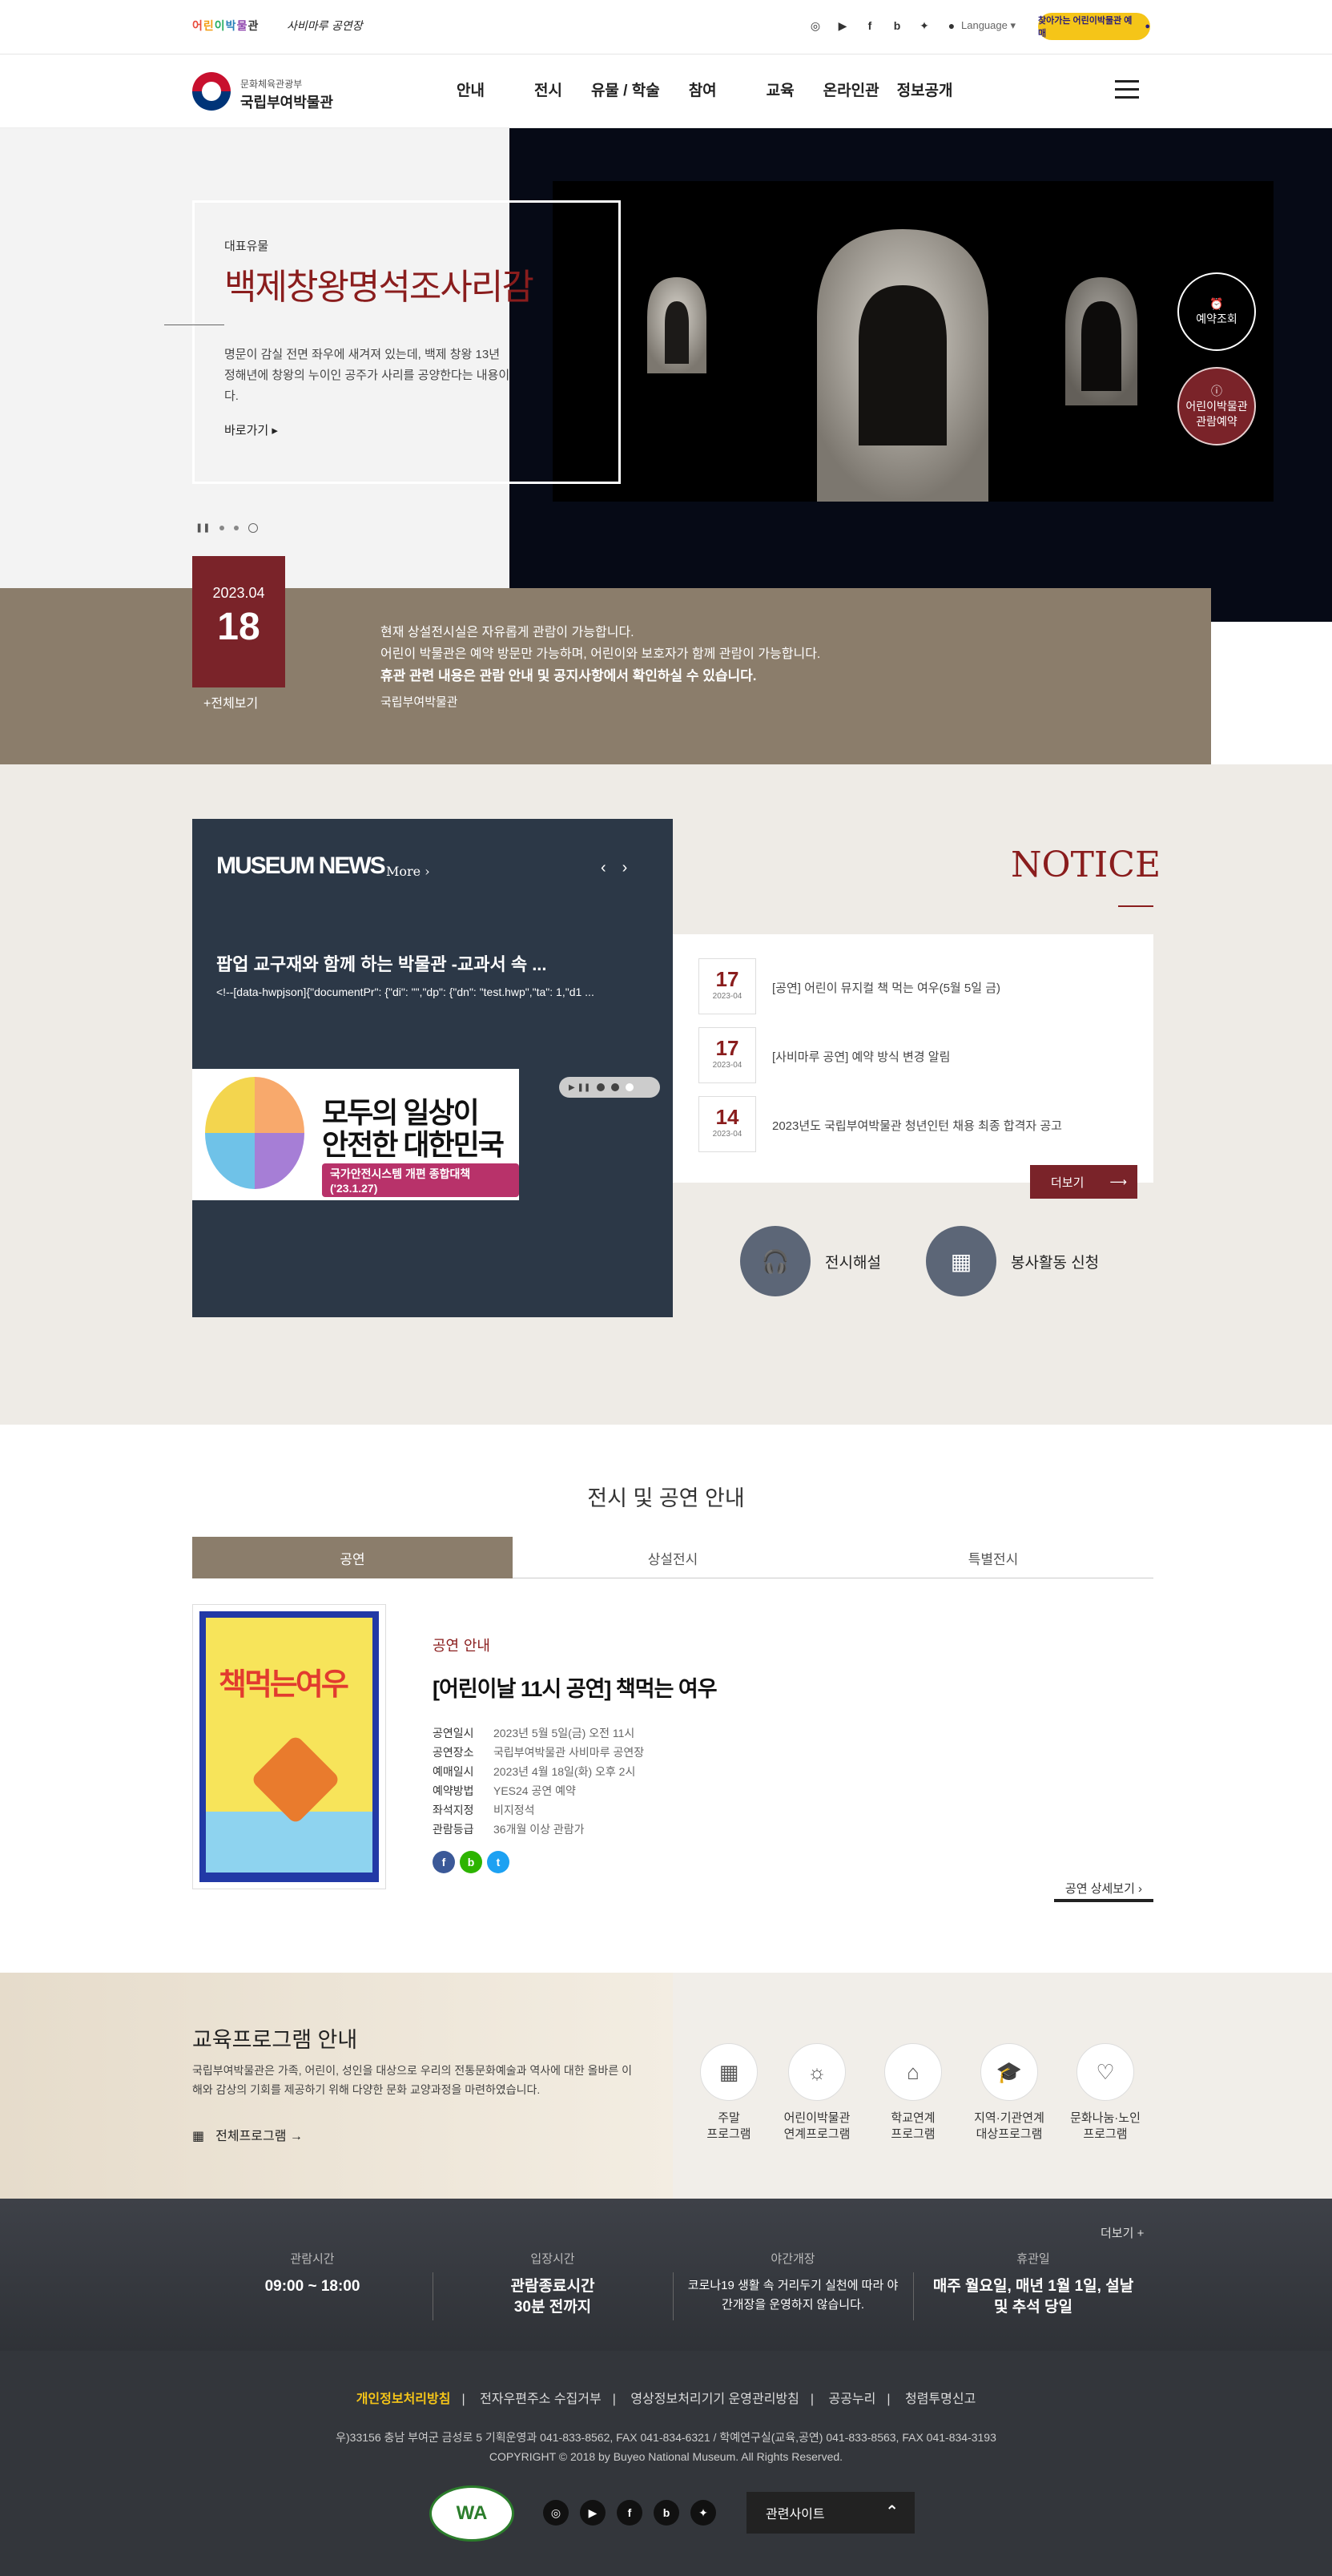 Image resolution: width=1332 pixels, height=2576 pixels. What do you see at coordinates (509, 1829) in the screenshot?
I see `detail-row: 관람등급 36개월 이상 관람가` at bounding box center [509, 1829].